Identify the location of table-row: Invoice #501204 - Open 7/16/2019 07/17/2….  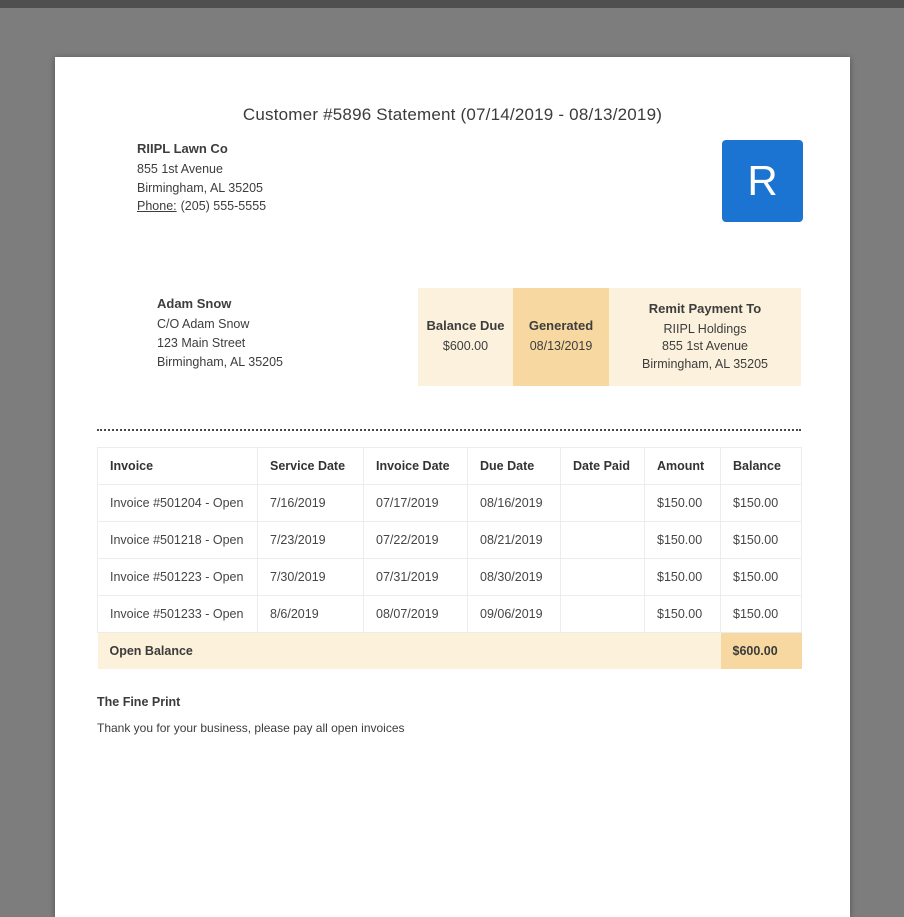
(449, 503).